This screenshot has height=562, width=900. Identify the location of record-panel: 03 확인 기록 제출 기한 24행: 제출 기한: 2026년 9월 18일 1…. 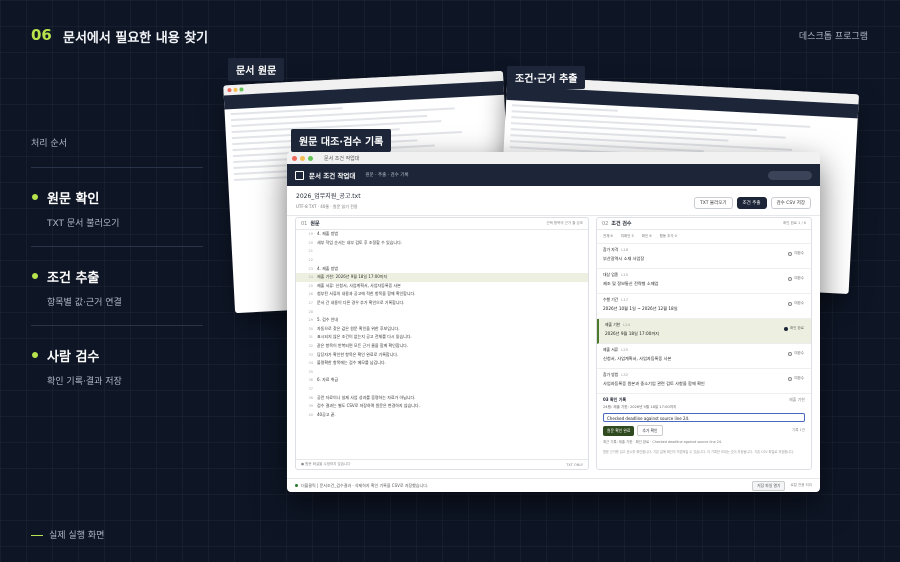
(704, 426).